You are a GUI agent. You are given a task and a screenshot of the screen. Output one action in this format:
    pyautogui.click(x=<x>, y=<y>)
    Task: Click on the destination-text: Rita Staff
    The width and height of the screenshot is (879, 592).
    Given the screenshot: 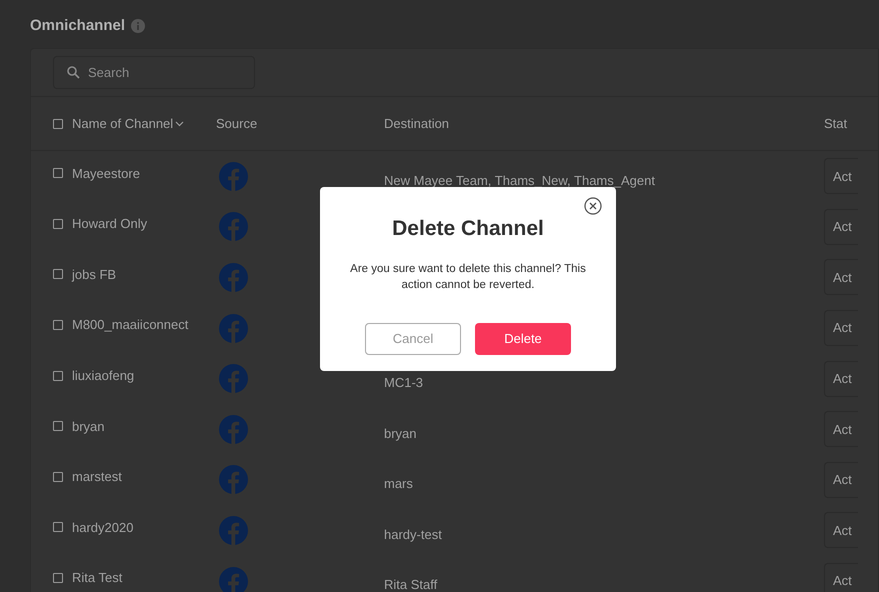 What is the action you would take?
    pyautogui.click(x=411, y=584)
    